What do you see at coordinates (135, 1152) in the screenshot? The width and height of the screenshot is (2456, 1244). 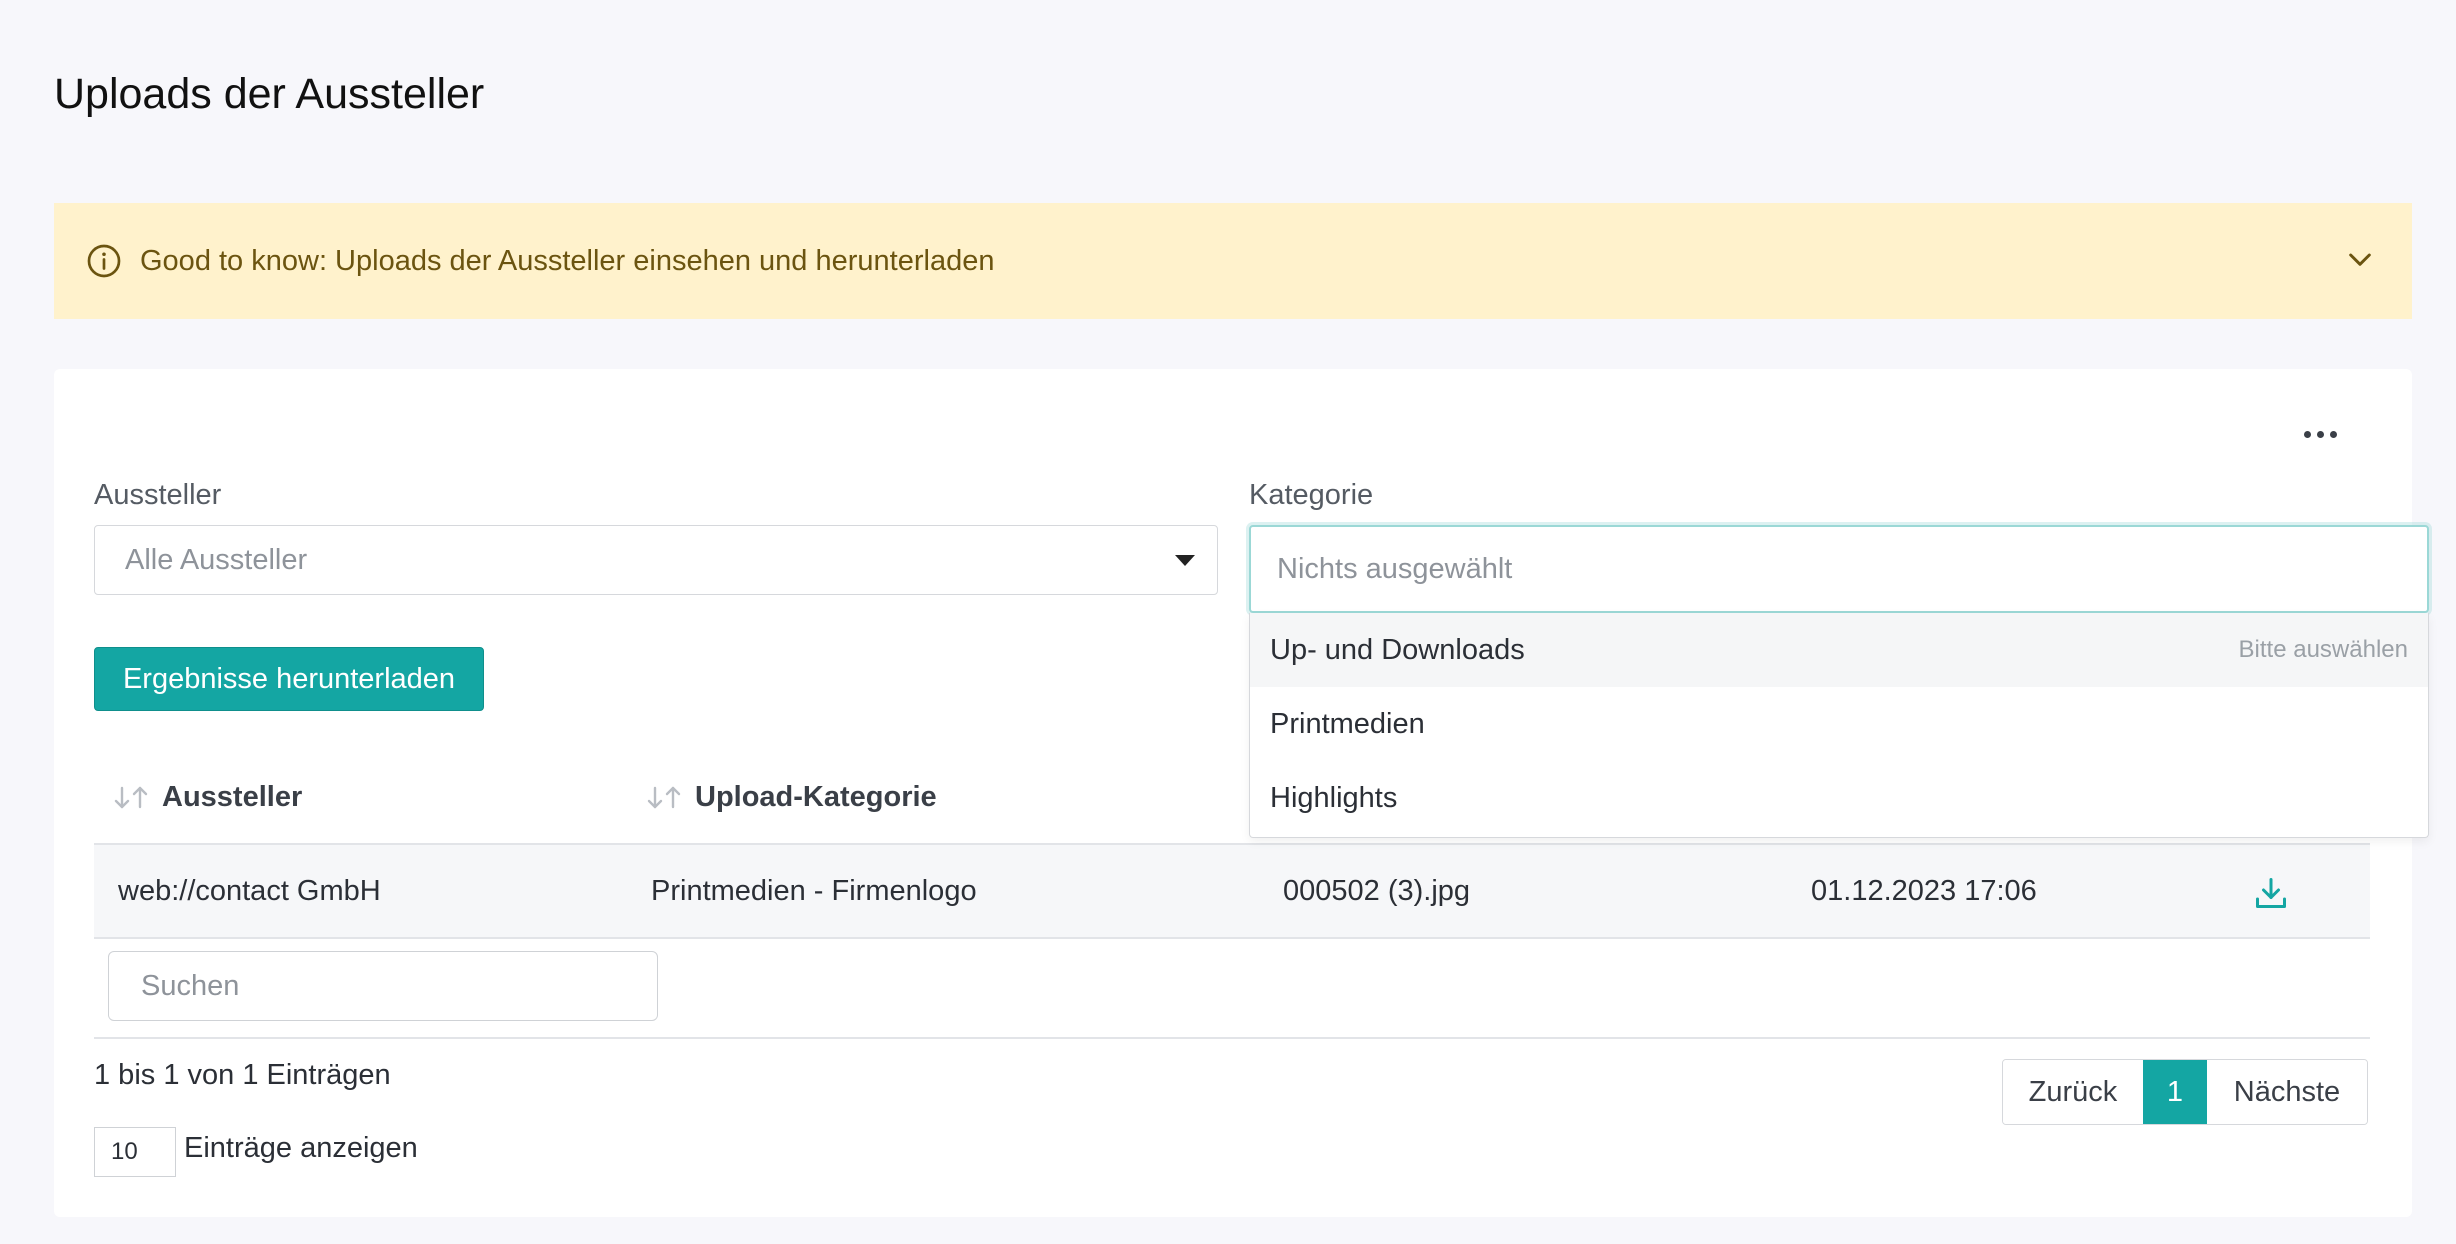 I see `page-length-select: 10` at bounding box center [135, 1152].